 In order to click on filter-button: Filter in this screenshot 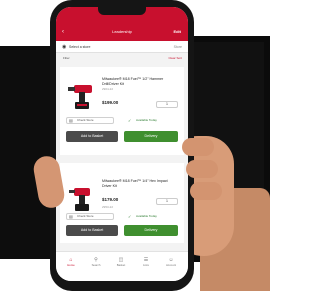, I will do `click(66, 58)`.